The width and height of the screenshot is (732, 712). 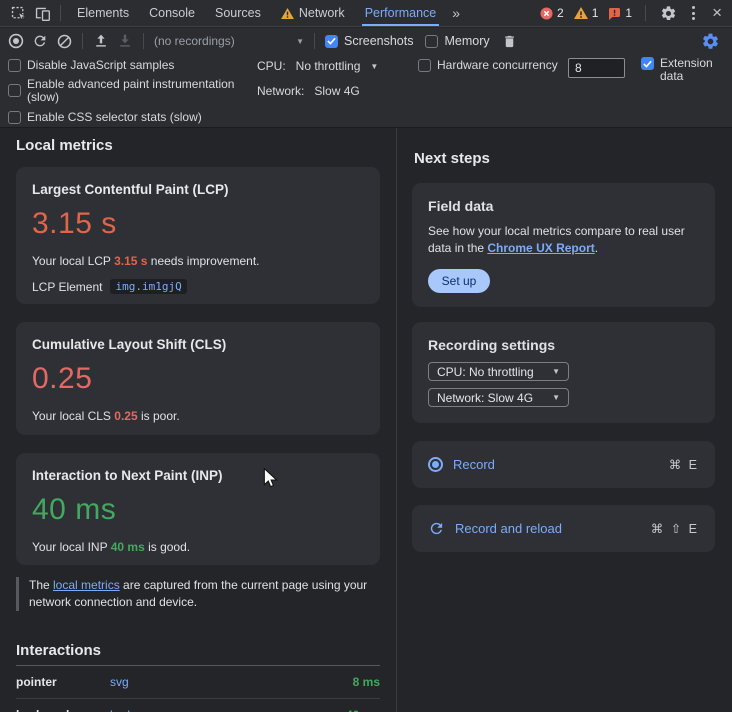 I want to click on screenshots-checkbox: Screenshots, so click(x=369, y=41).